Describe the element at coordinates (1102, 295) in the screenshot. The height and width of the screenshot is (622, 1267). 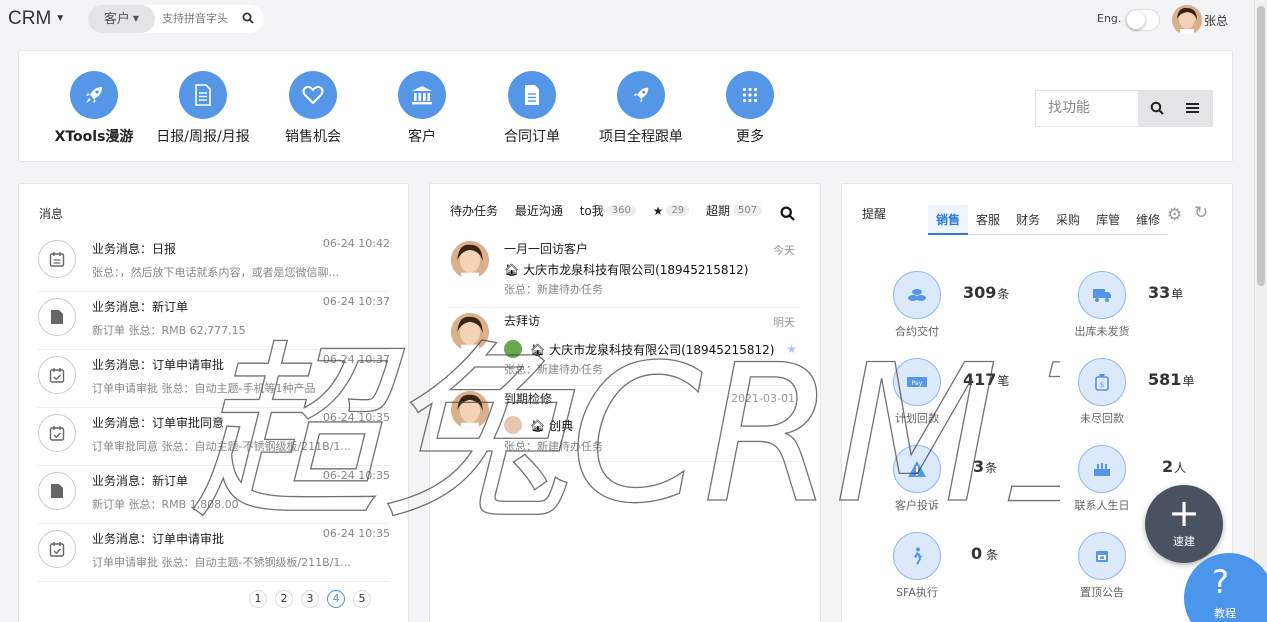
I see `truck-icon` at that location.